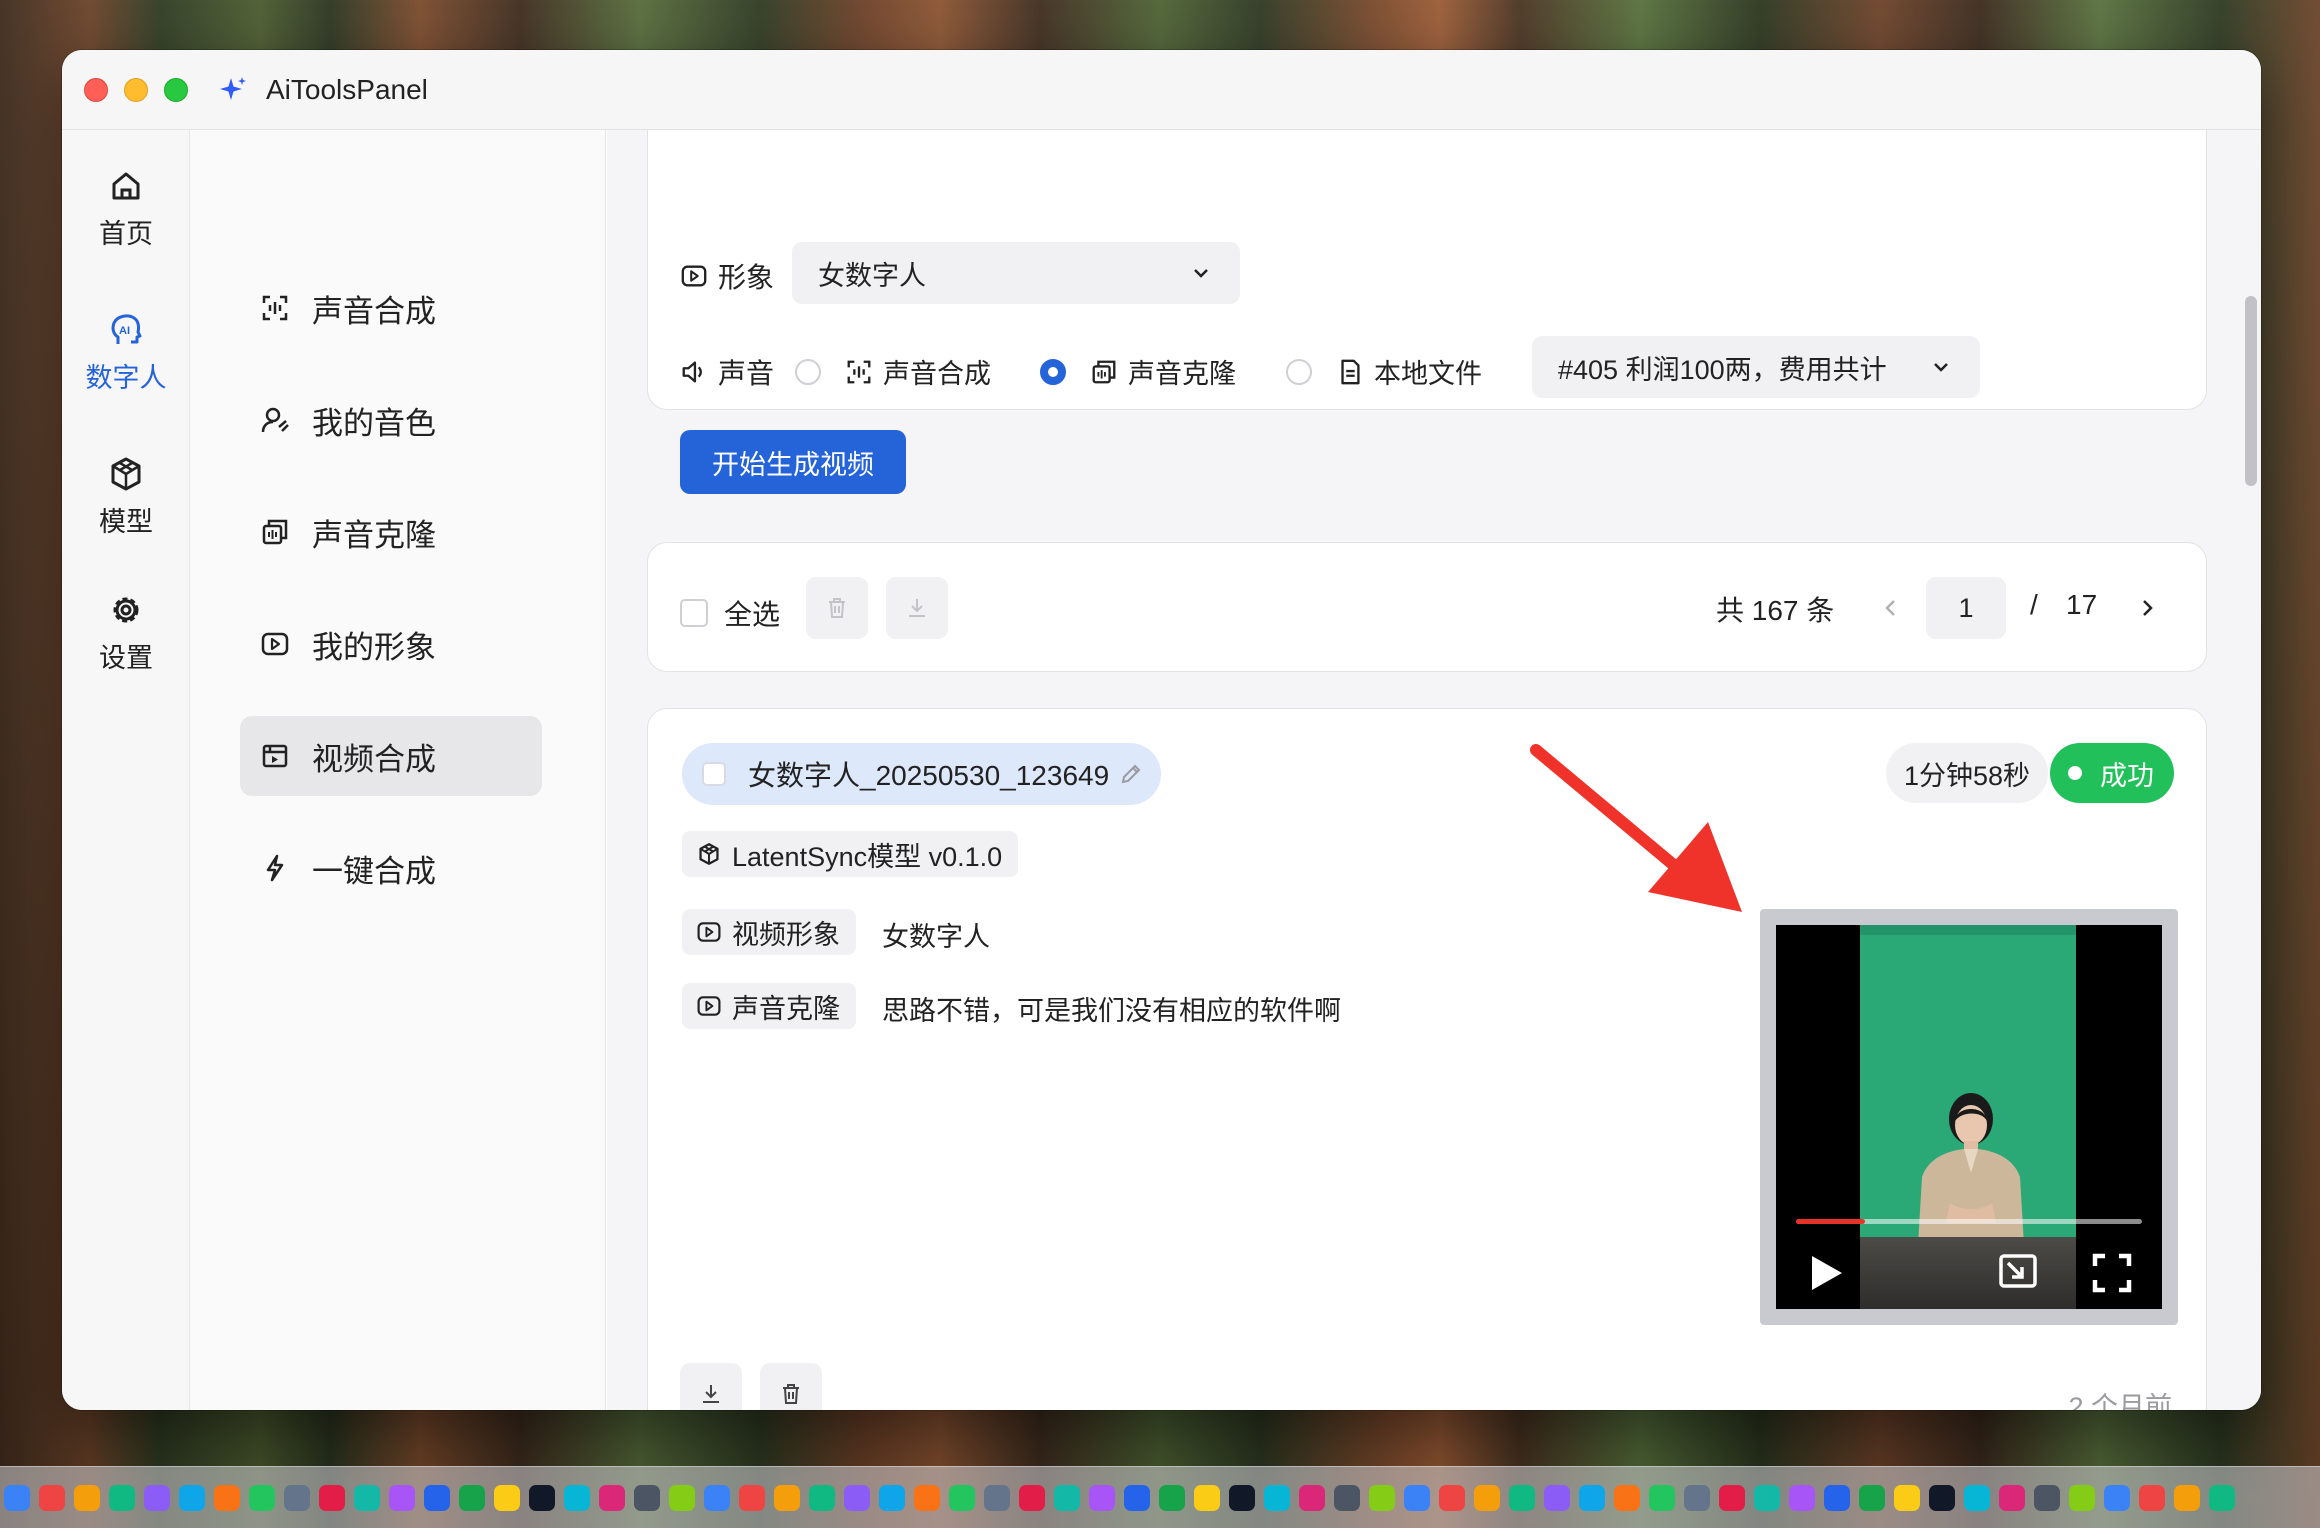 The height and width of the screenshot is (1528, 2320). Describe the element at coordinates (730, 613) in the screenshot. I see `select-all-control: 全选` at that location.